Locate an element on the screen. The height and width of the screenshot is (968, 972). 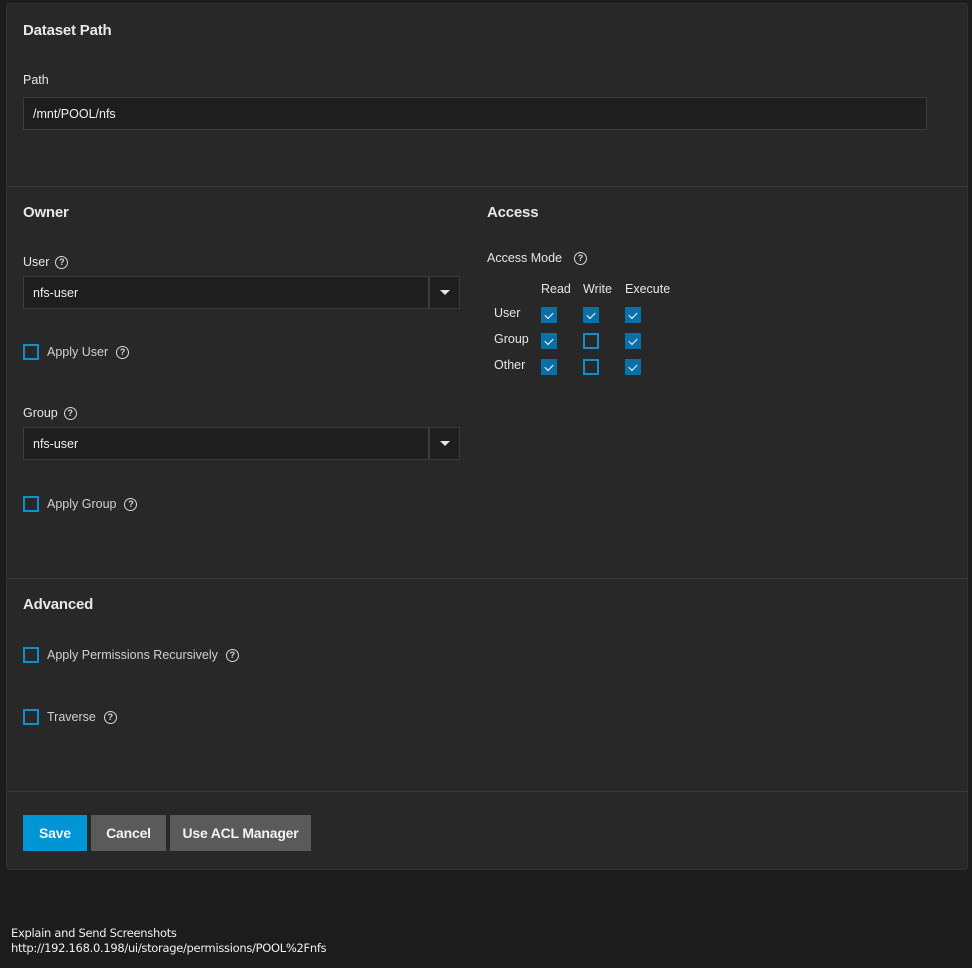
path-label-text: Path is located at coordinates (36, 80).